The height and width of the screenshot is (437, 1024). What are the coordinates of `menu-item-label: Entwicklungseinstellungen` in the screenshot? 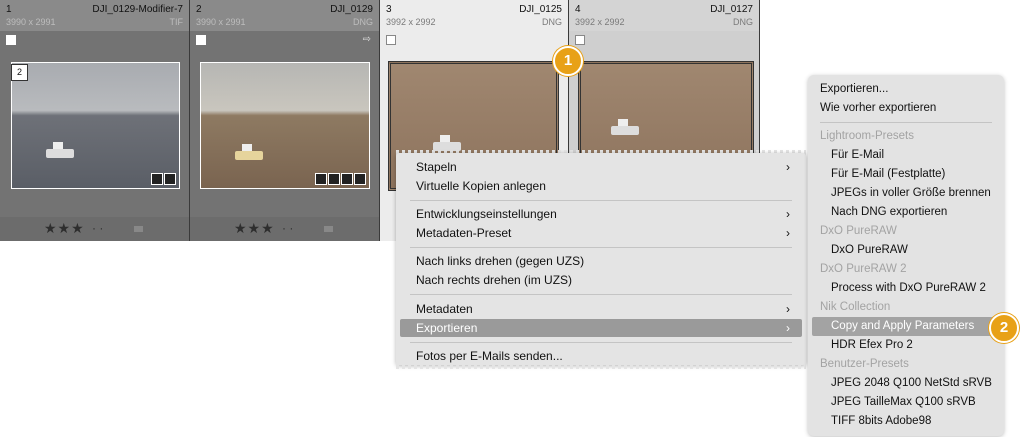 It's located at (486, 214).